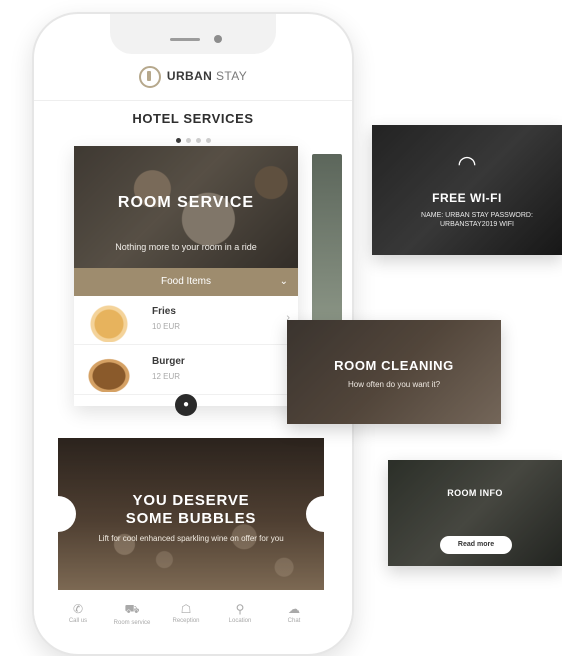 This screenshot has width=562, height=656. I want to click on dropdown-label: Food Items, so click(186, 281).